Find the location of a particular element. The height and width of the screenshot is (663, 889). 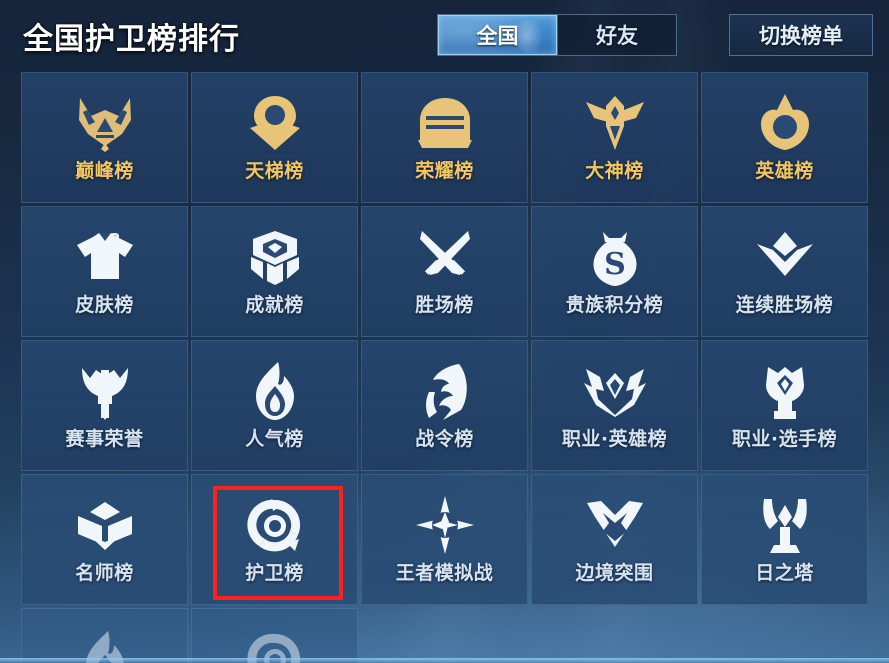

scope-tab-group: 全国 好友 is located at coordinates (557, 35).